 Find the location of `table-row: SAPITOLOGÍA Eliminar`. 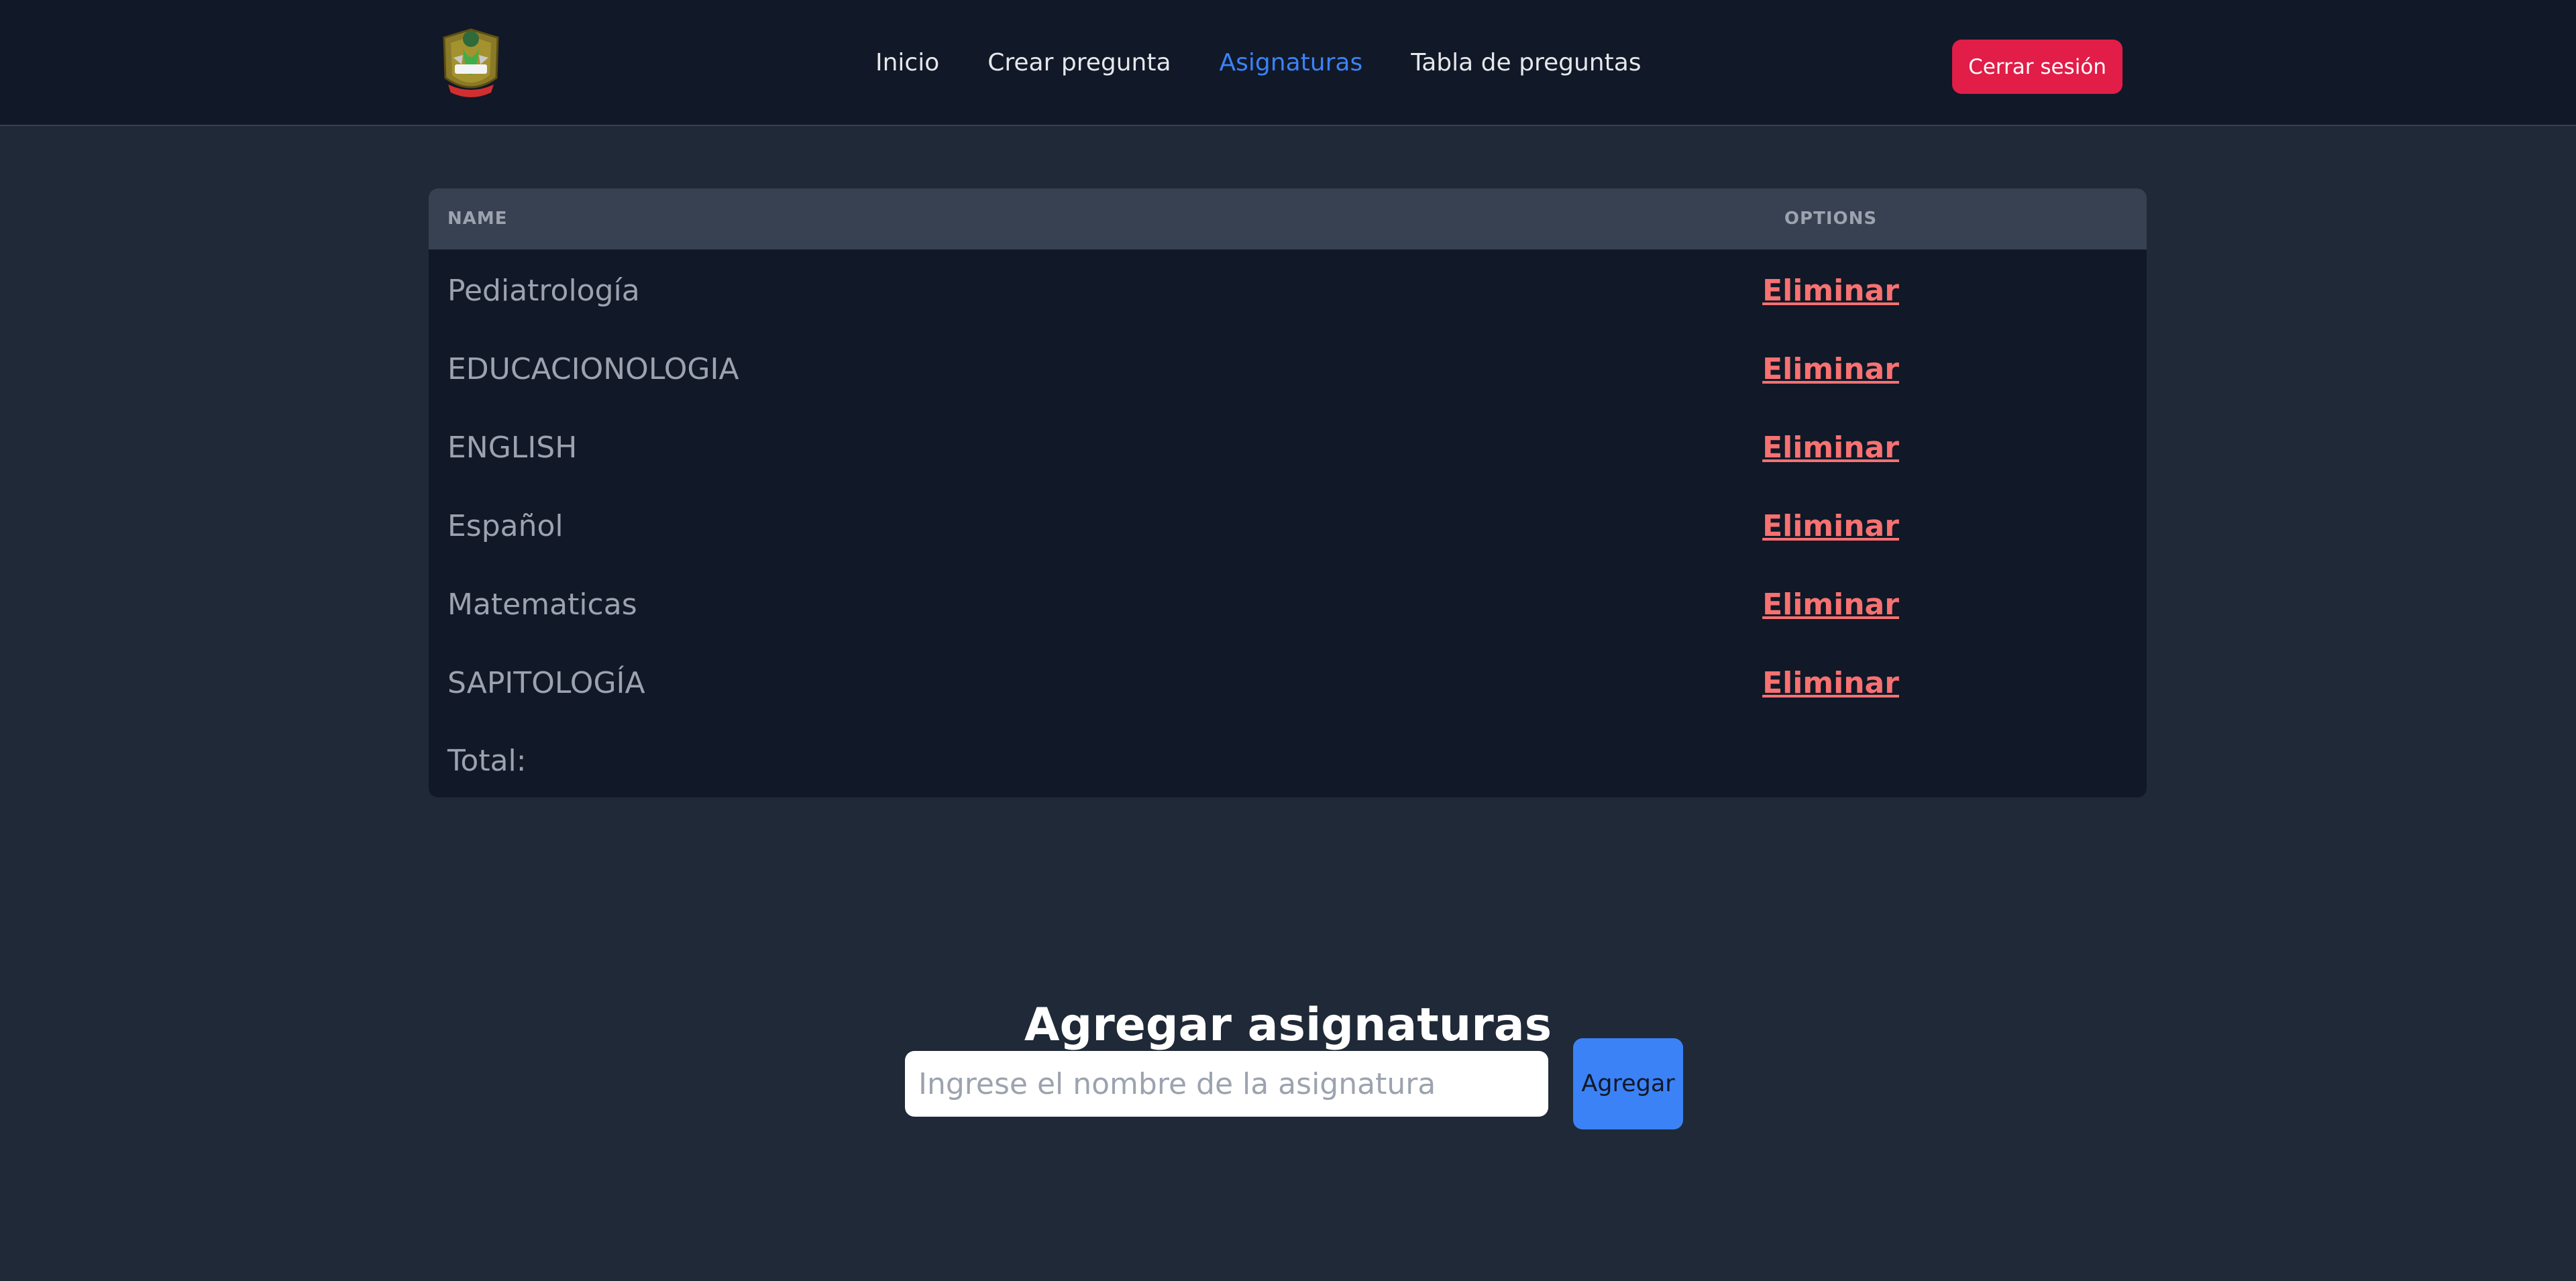

table-row: SAPITOLOGÍA Eliminar is located at coordinates (1288, 681).